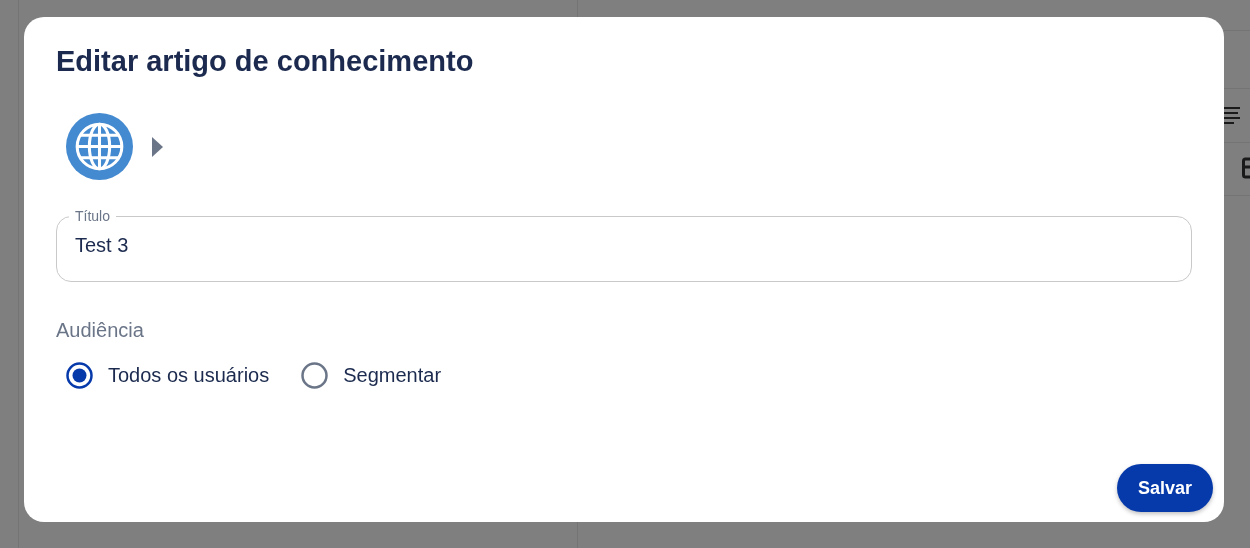 This screenshot has width=1250, height=548. I want to click on title-field: Título Test 3, so click(624, 245).